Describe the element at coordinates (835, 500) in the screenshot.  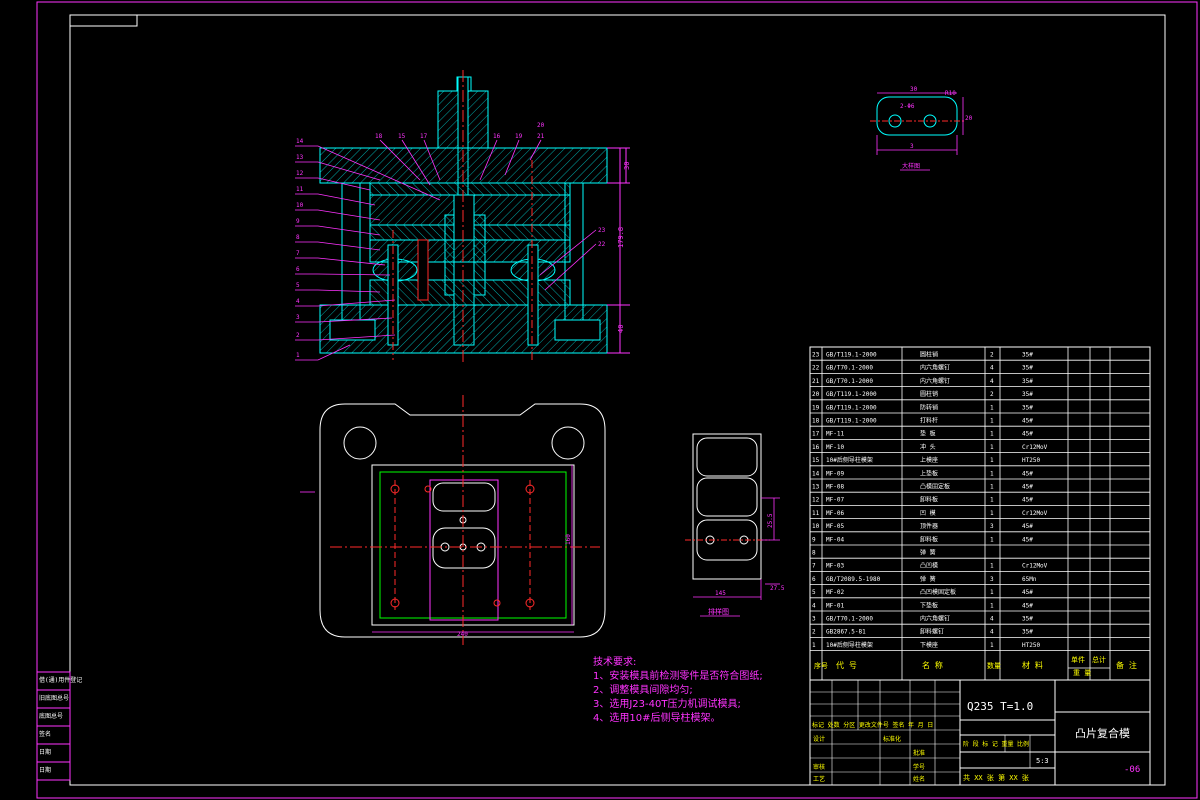
I see `bom-cell-code: MF-07` at that location.